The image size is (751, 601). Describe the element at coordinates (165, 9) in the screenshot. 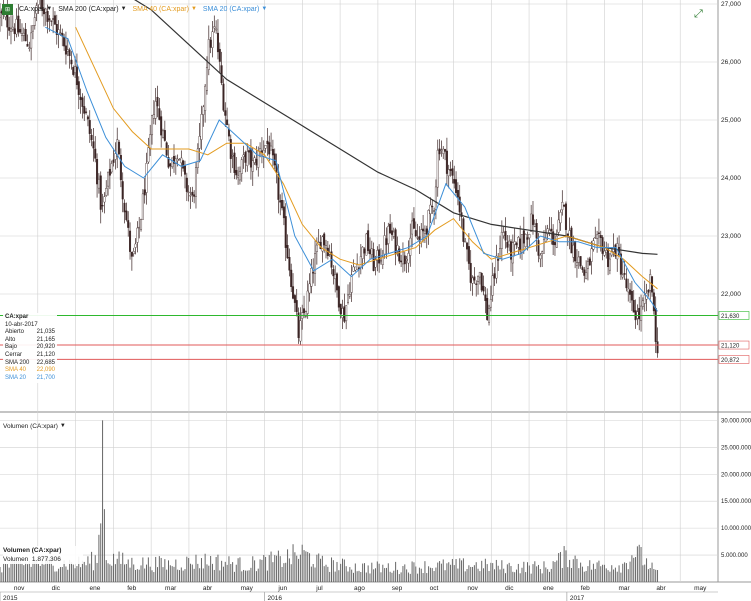

I see `legend-item-sma40: SMA 40 (CA:xpar) ▼` at that location.